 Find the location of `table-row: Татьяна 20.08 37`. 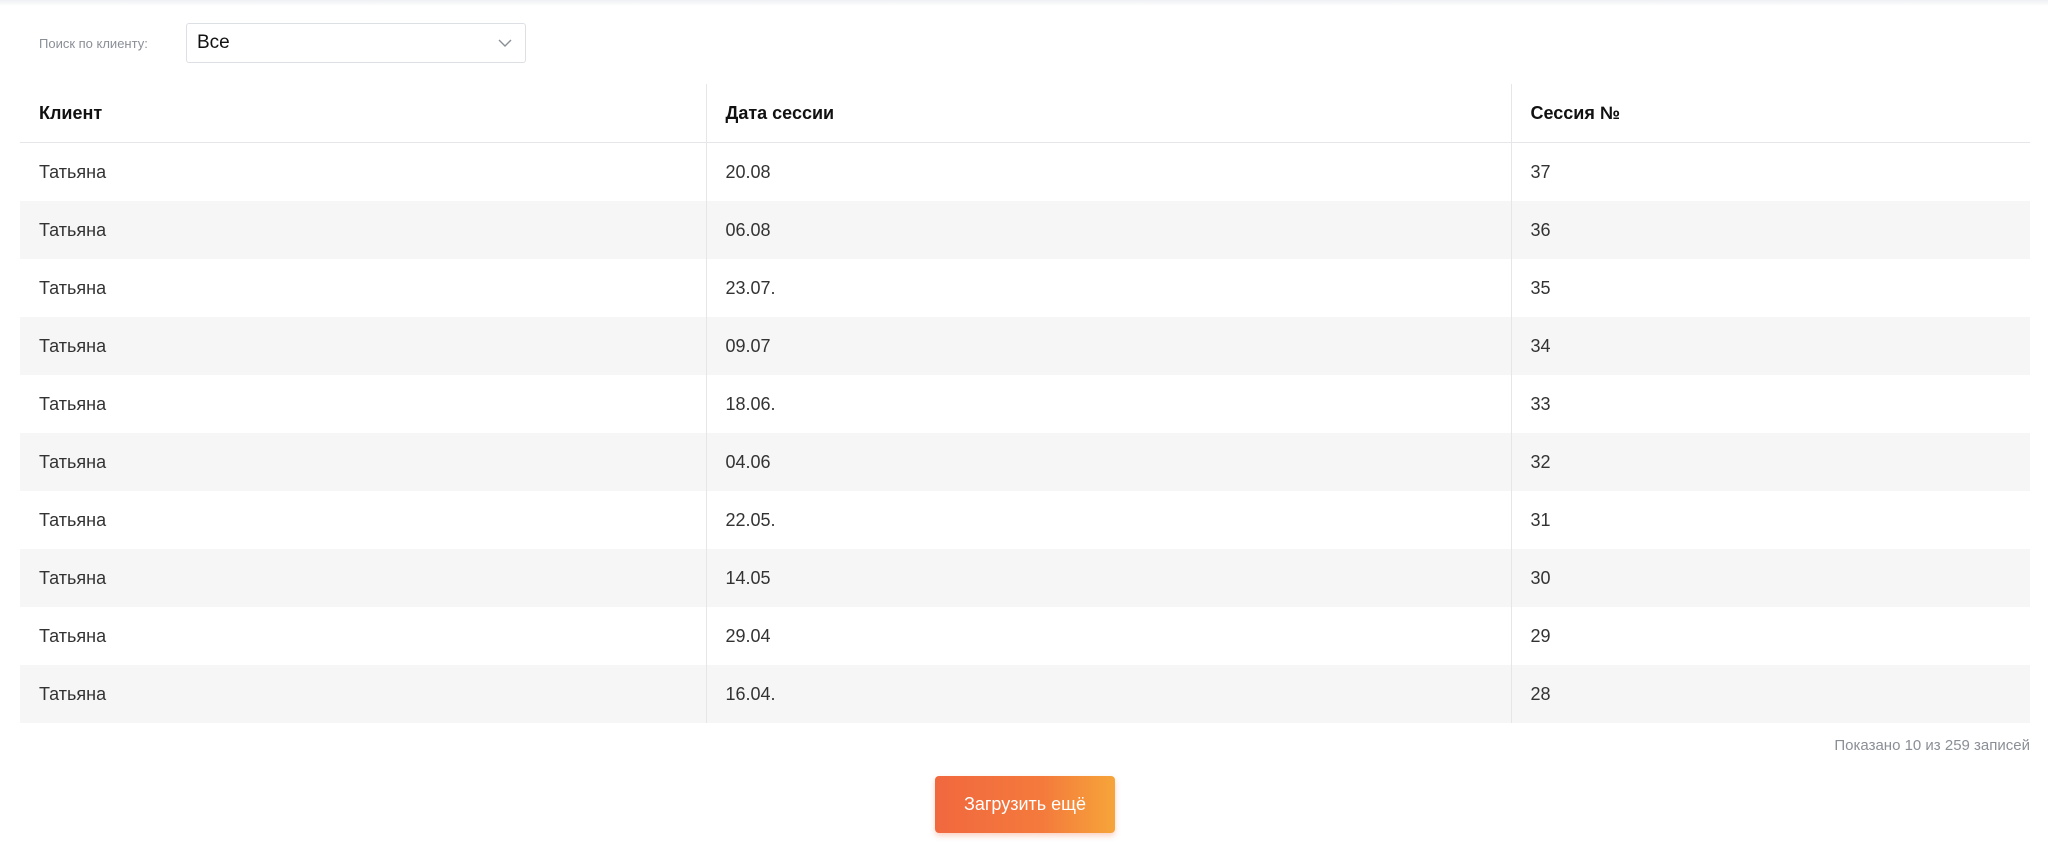

table-row: Татьяна 20.08 37 is located at coordinates (1025, 171).